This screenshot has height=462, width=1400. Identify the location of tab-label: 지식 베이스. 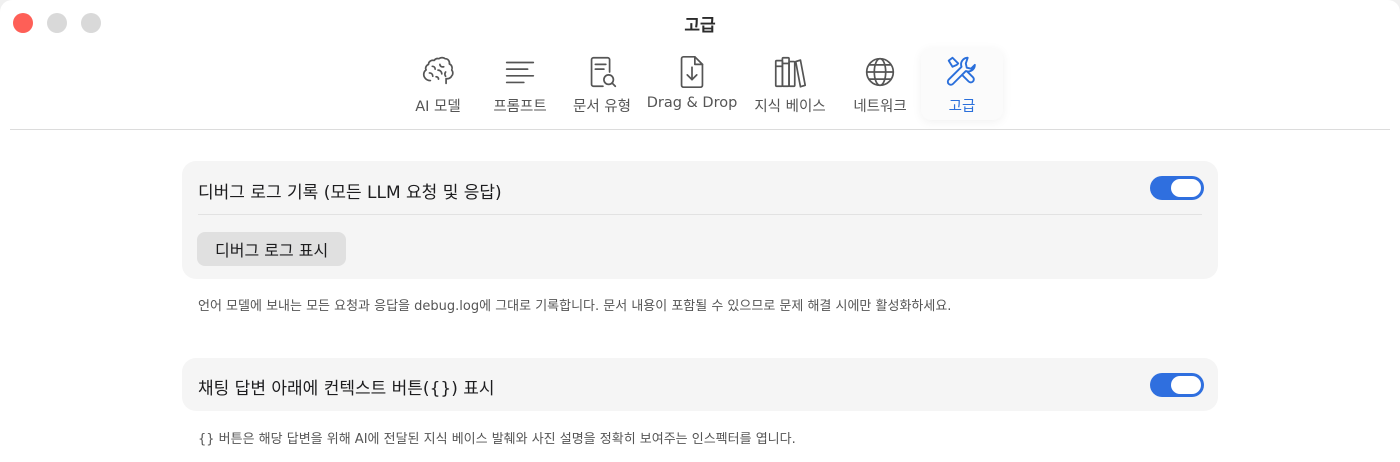
(790, 107).